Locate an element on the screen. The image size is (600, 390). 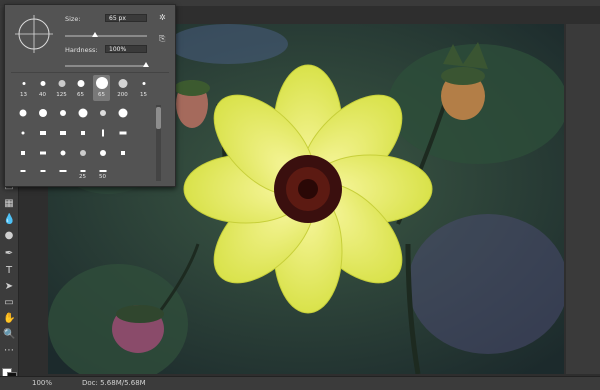
brush-preset-40: 40 is located at coordinates (42, 88).